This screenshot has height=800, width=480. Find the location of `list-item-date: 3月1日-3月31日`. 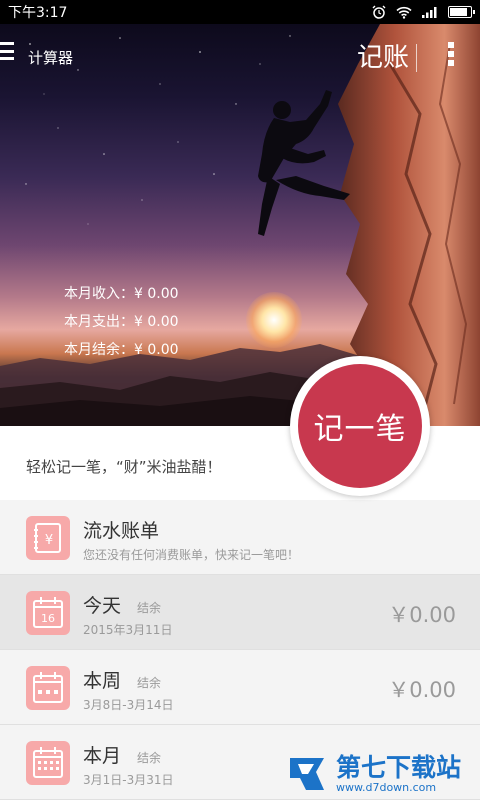

list-item-date: 3月1日-3月31日 is located at coordinates (128, 780).